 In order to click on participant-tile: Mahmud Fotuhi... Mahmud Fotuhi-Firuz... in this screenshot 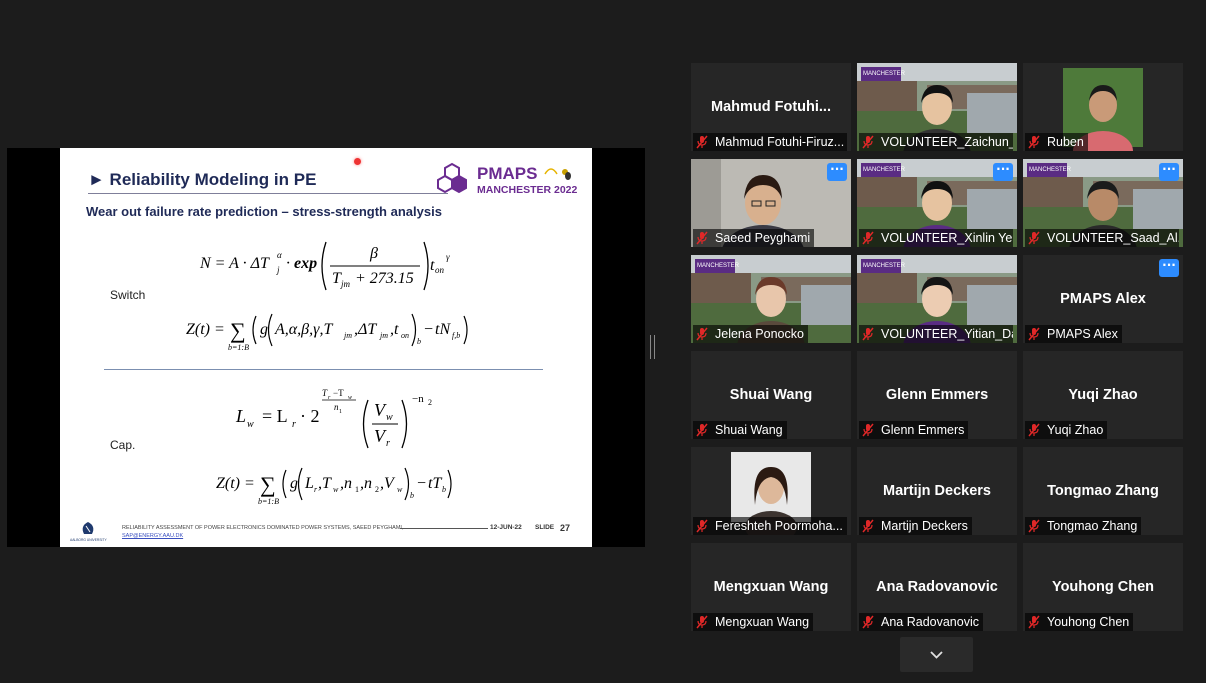, I will do `click(771, 107)`.